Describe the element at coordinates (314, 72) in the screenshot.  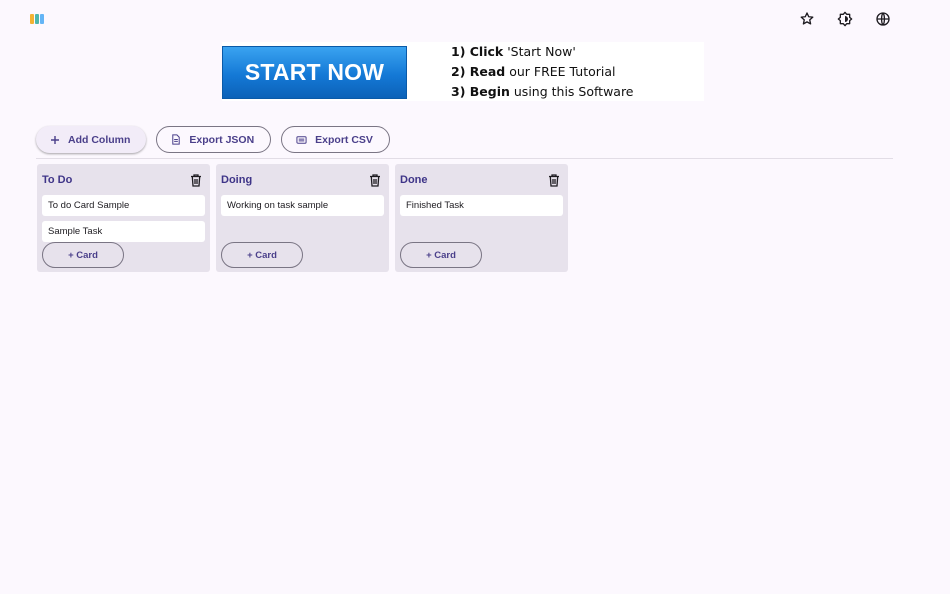
I see `start-now-button: START NOW` at that location.